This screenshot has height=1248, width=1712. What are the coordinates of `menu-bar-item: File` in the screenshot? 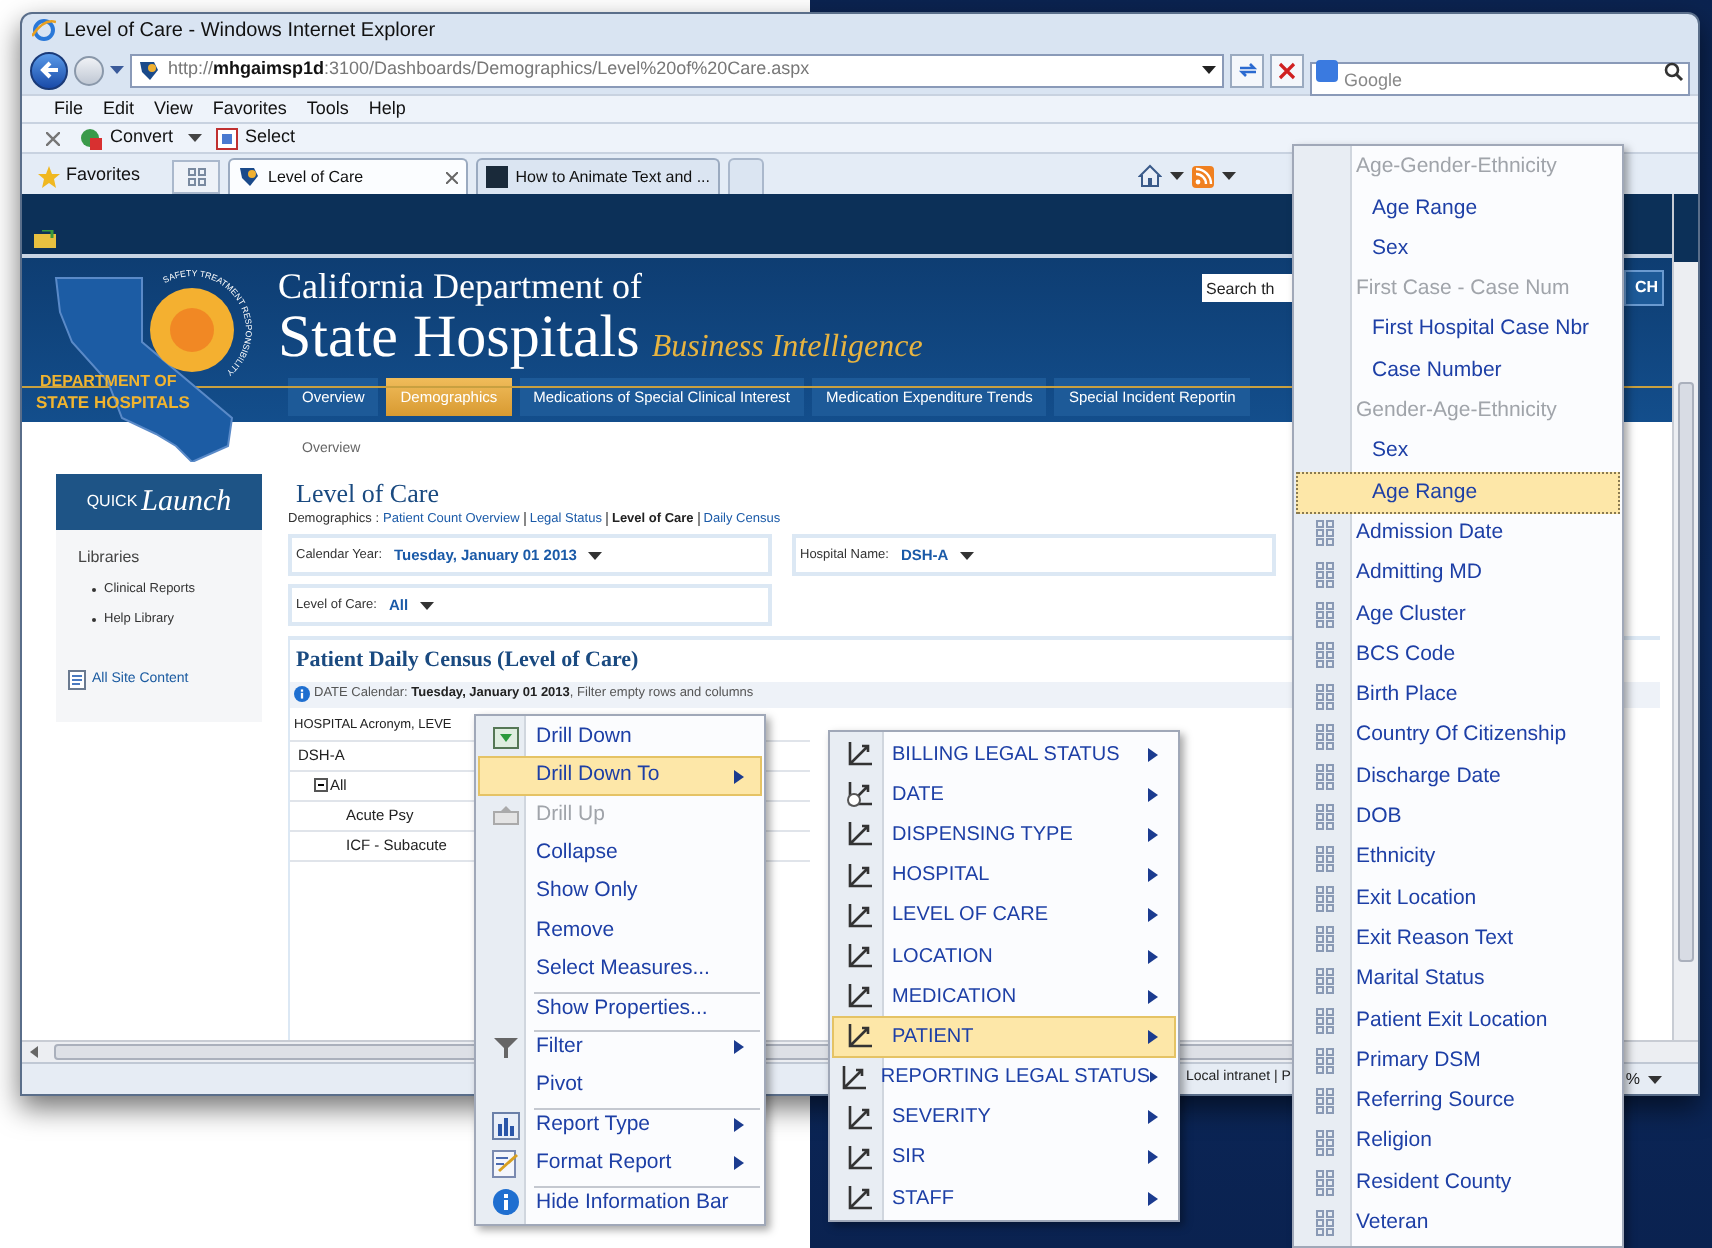 It's located at (69, 109).